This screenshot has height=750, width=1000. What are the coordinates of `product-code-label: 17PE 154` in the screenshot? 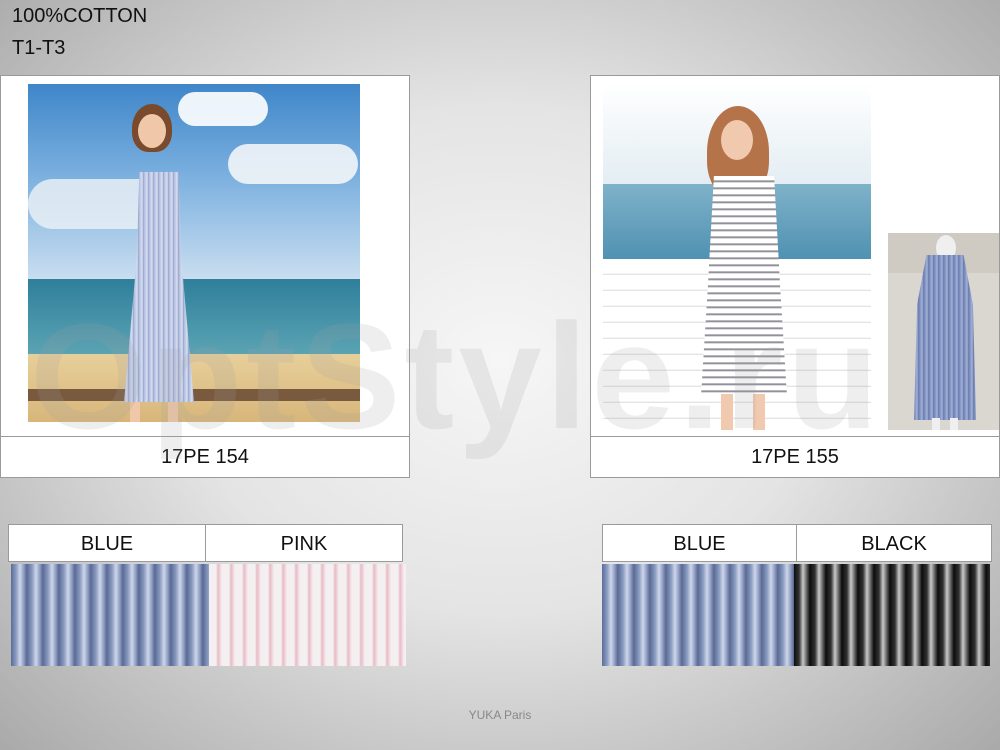 It's located at (205, 456).